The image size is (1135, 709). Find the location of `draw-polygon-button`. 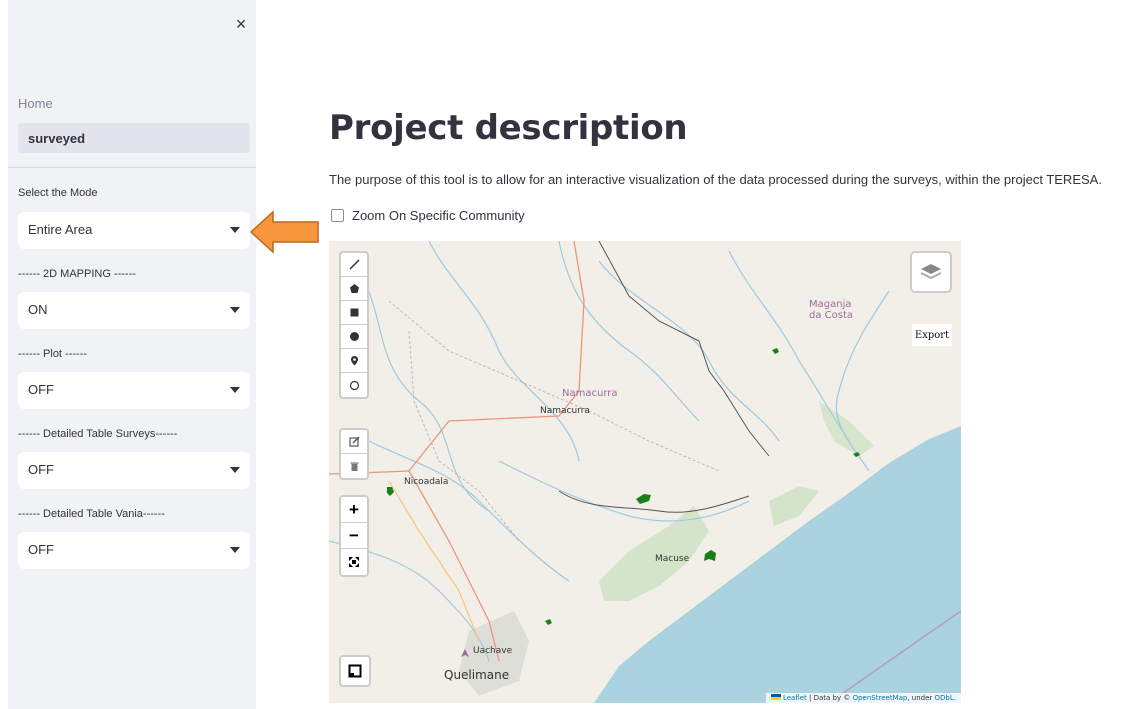

draw-polygon-button is located at coordinates (354, 289).